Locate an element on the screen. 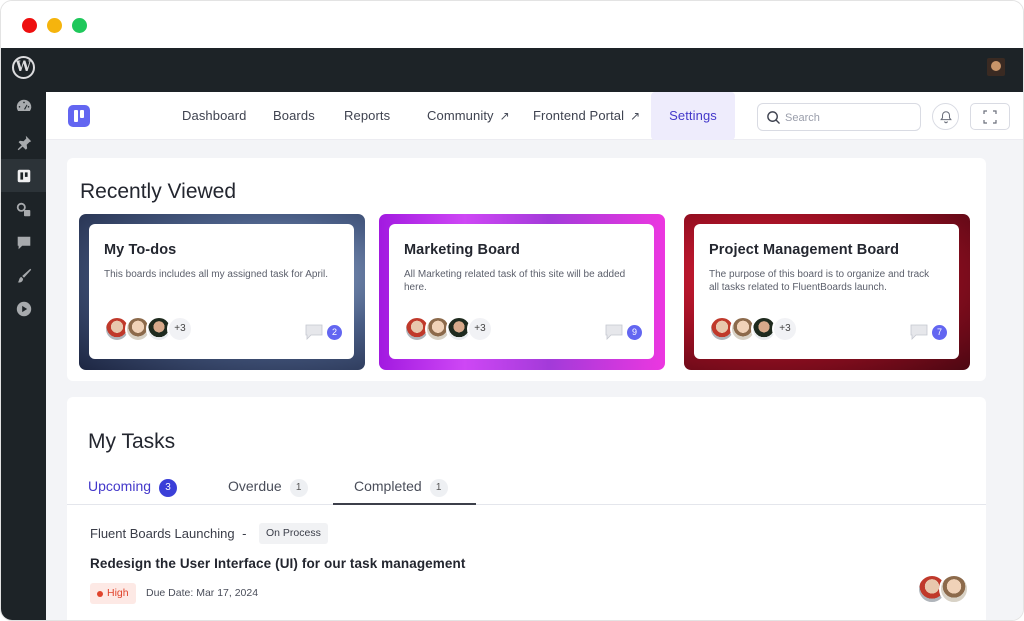 The width and height of the screenshot is (1024, 621). nav-frontend-portal: Frontend Portal ↗ is located at coordinates (586, 116).